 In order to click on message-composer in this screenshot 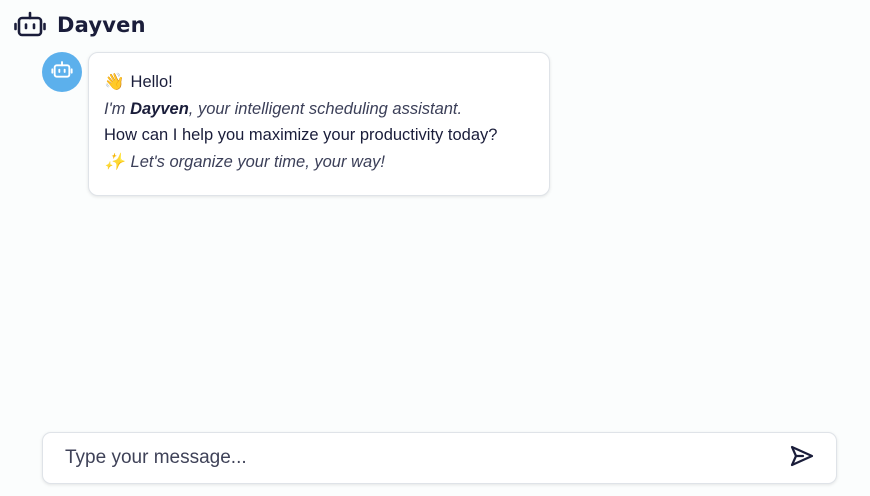, I will do `click(439, 458)`.